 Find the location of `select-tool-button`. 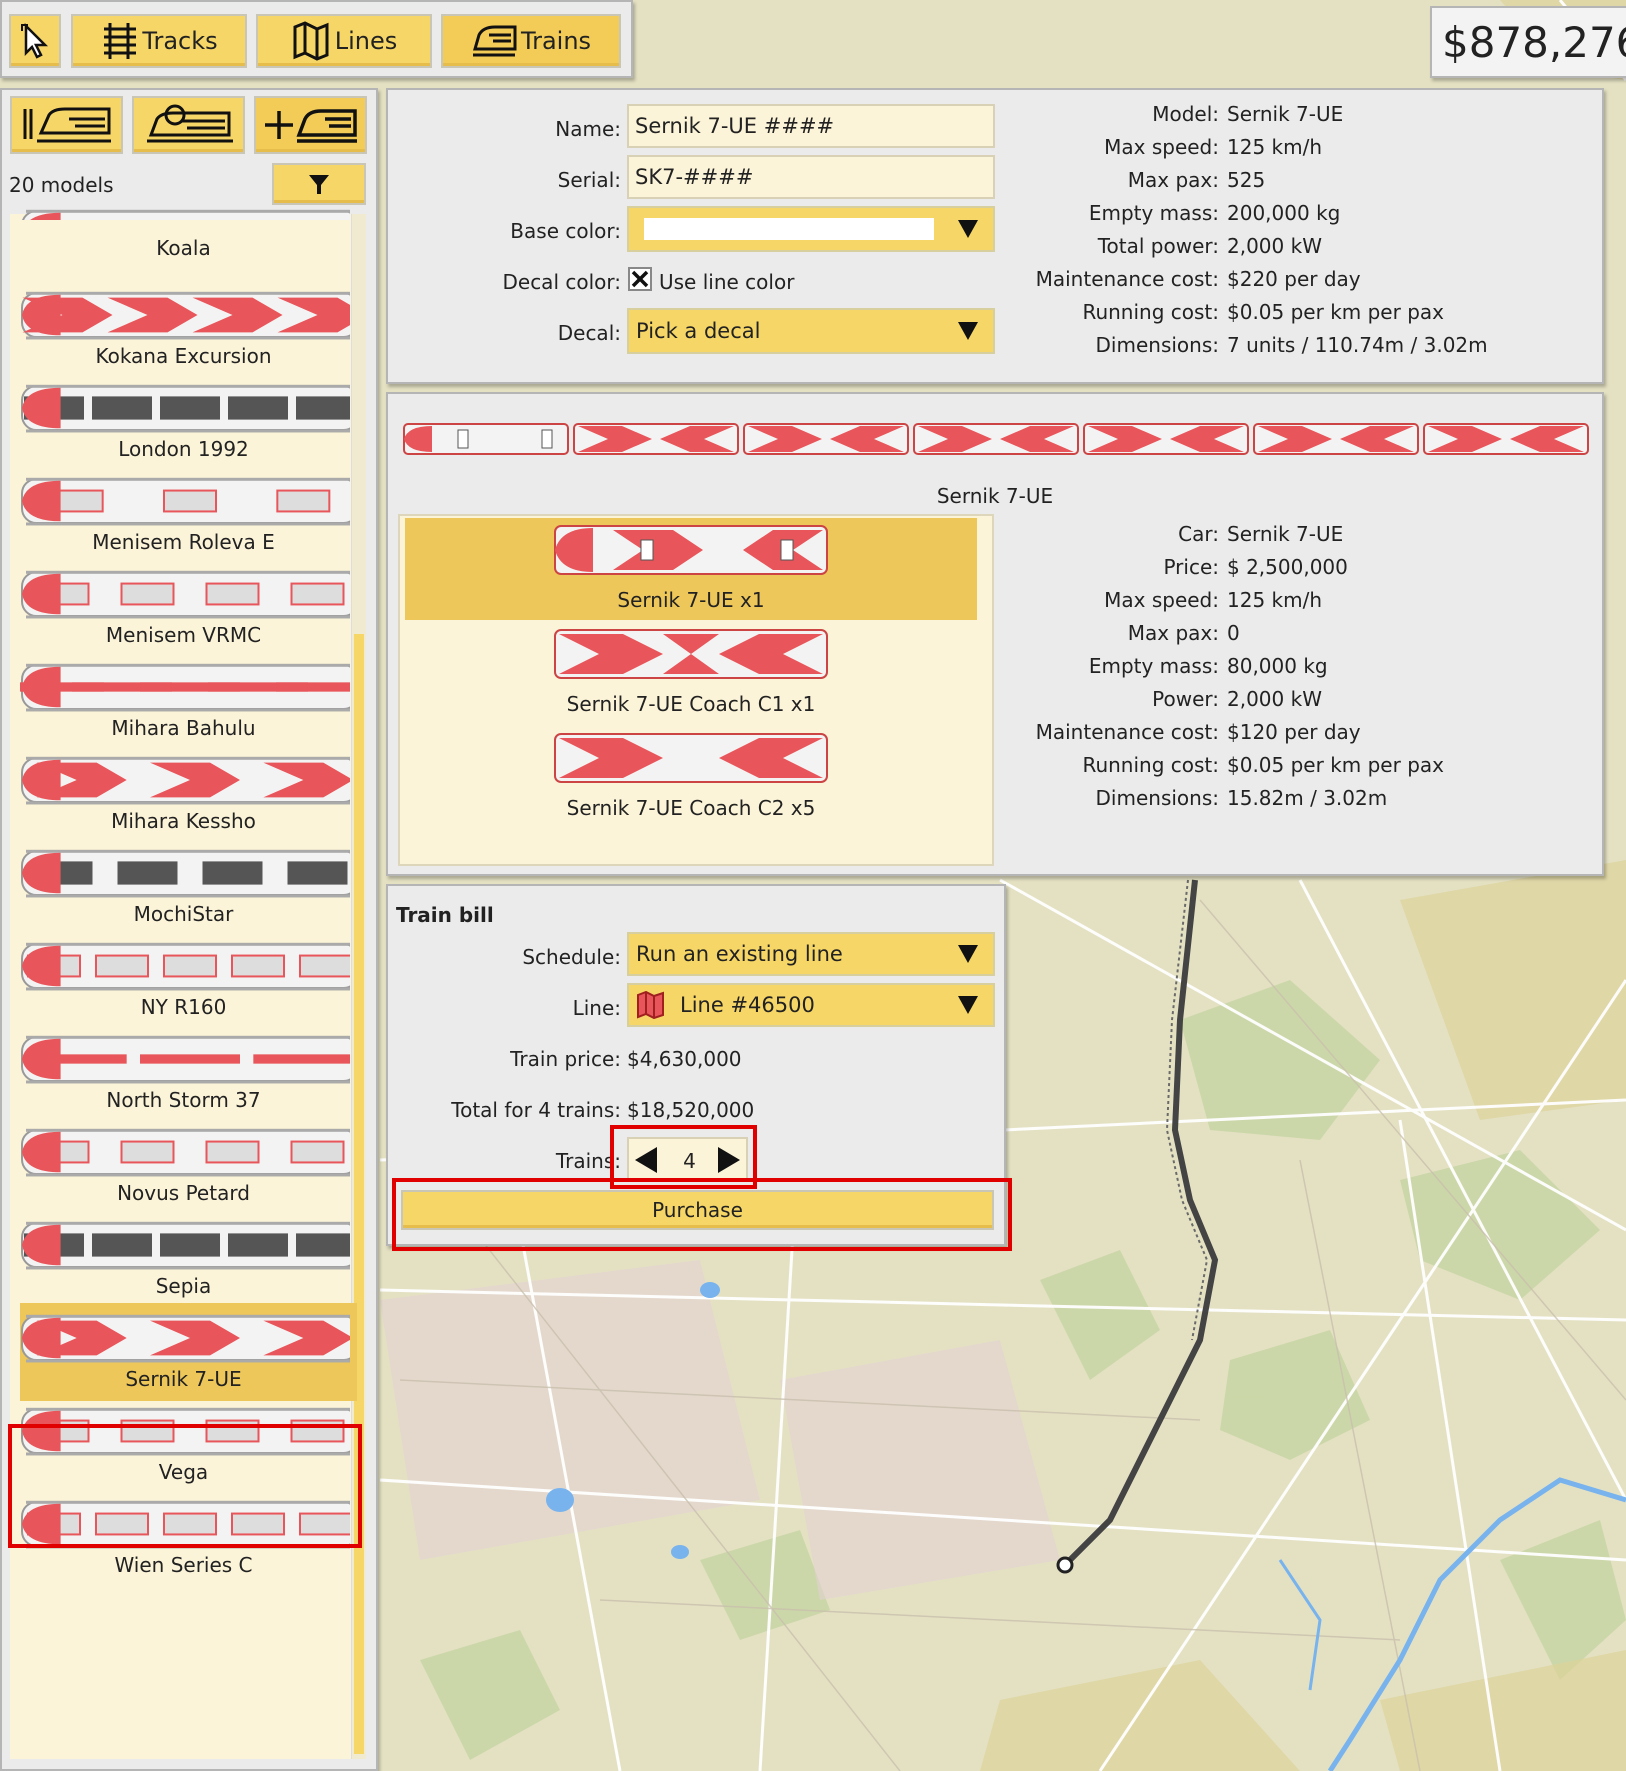

select-tool-button is located at coordinates (35, 41).